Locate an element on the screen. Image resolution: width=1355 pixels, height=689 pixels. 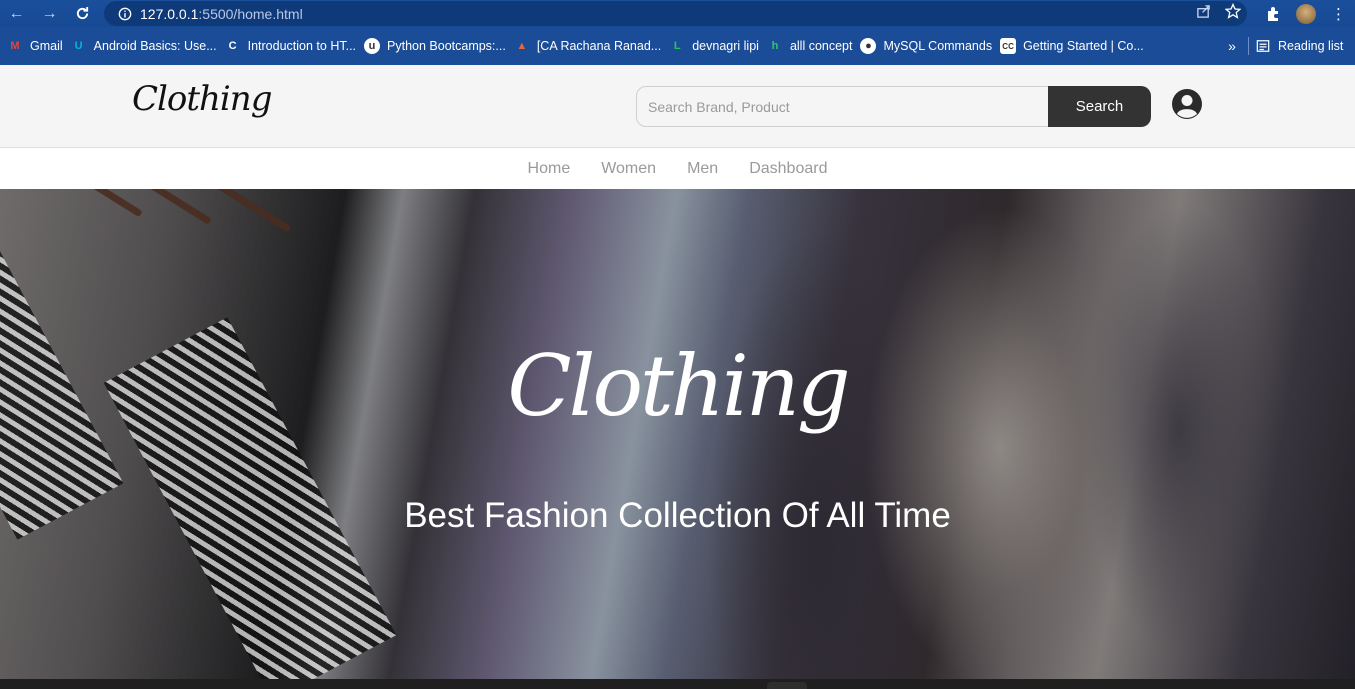
bracket-icon: L is located at coordinates (677, 46).